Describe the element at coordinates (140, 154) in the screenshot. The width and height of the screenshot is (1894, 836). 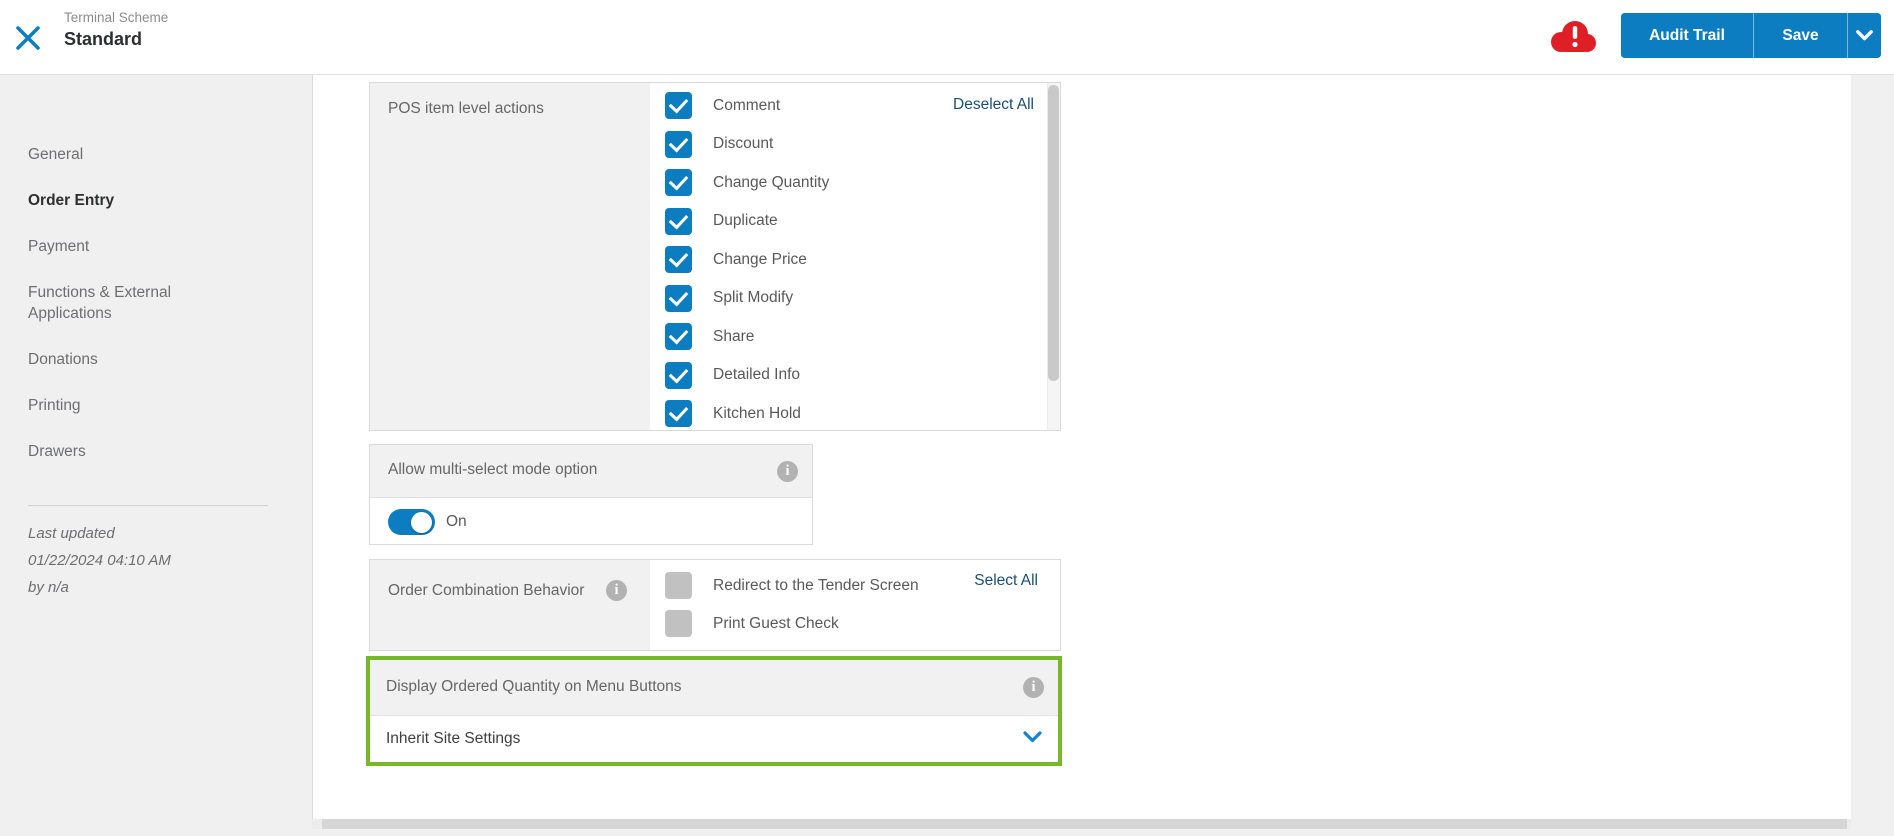
I see `sidebar-item-general: General` at that location.